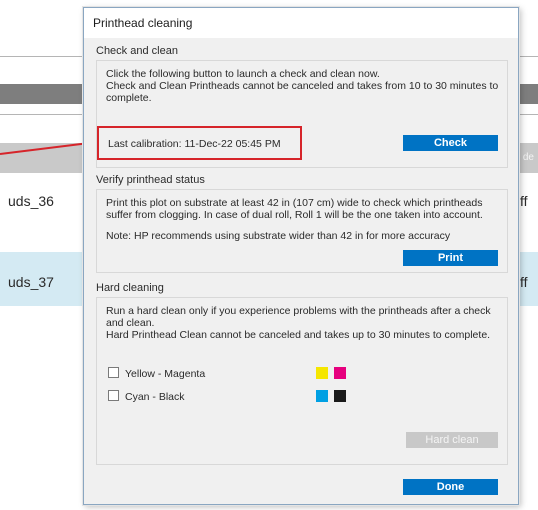 The height and width of the screenshot is (510, 538). I want to click on checkbox-yellow-magenta, so click(113, 372).